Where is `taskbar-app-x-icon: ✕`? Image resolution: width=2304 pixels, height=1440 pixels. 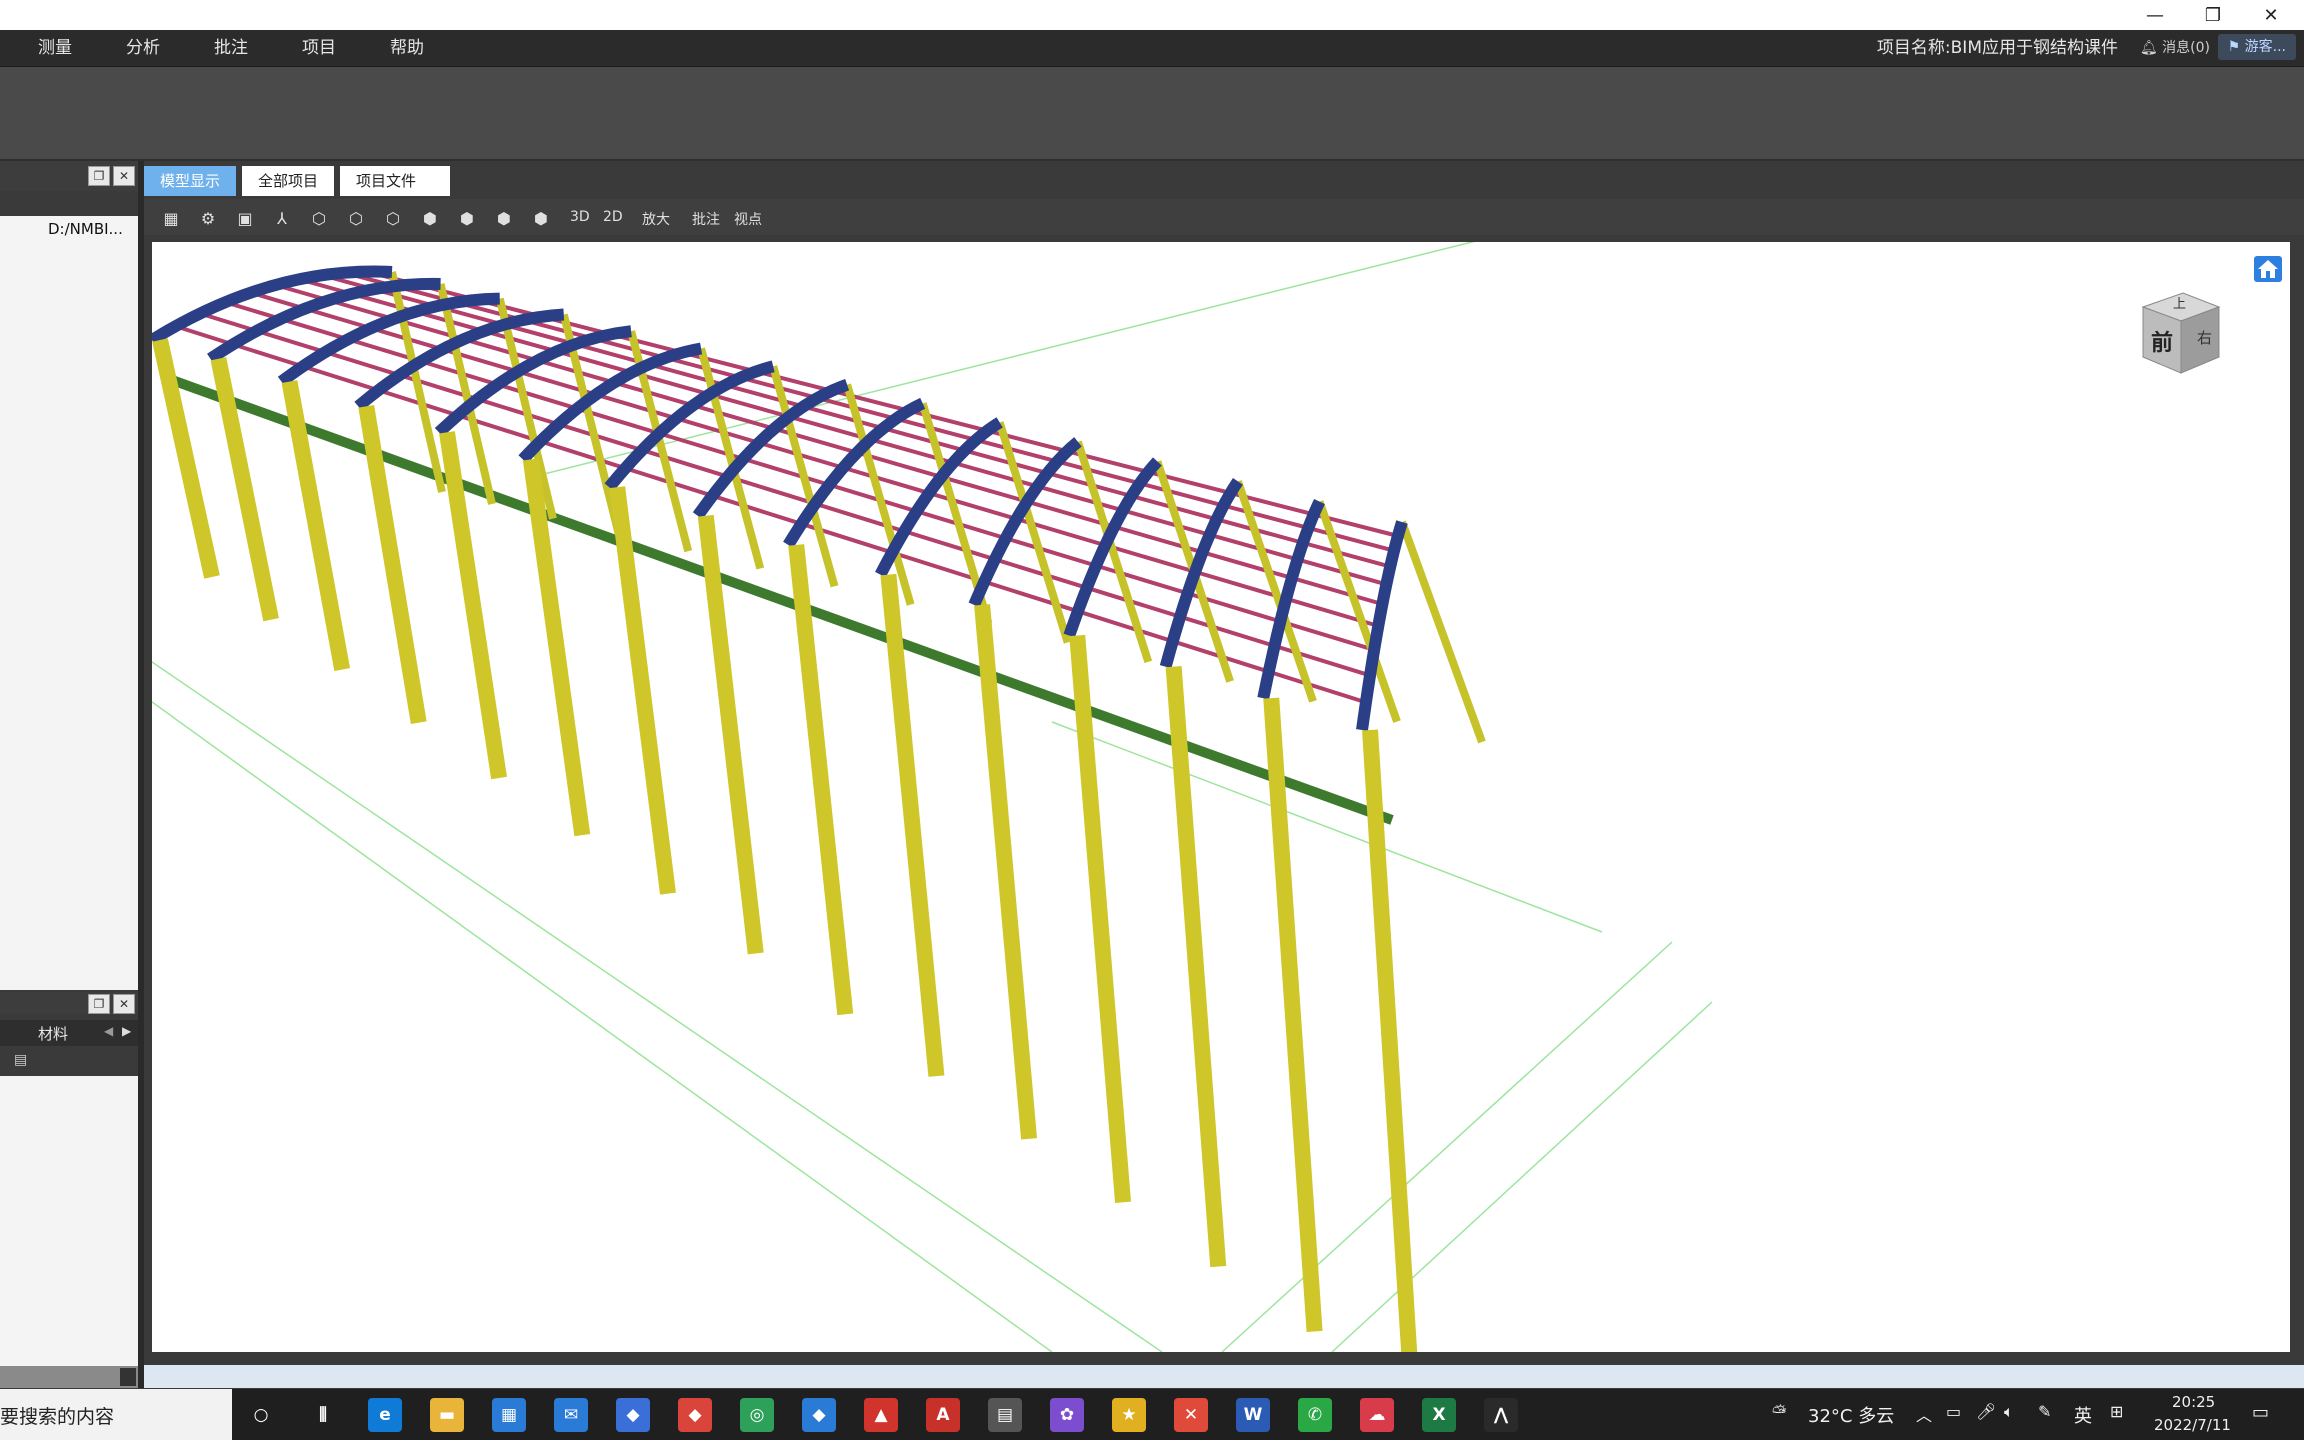
taskbar-app-x-icon: ✕ is located at coordinates (1191, 1415).